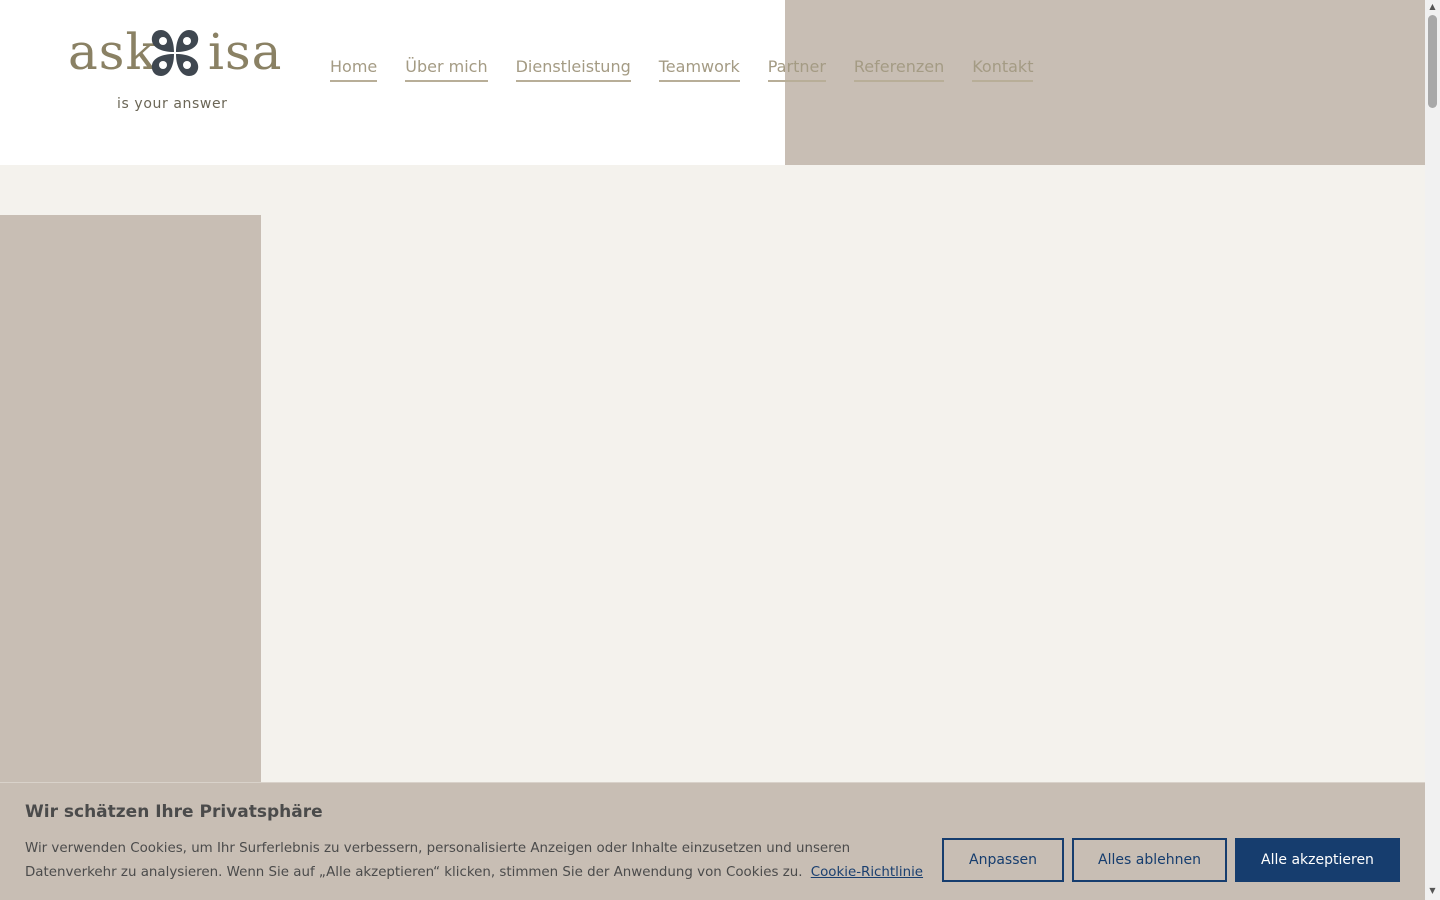 This screenshot has width=1440, height=900. I want to click on scrollbar-thumb, so click(1432, 61).